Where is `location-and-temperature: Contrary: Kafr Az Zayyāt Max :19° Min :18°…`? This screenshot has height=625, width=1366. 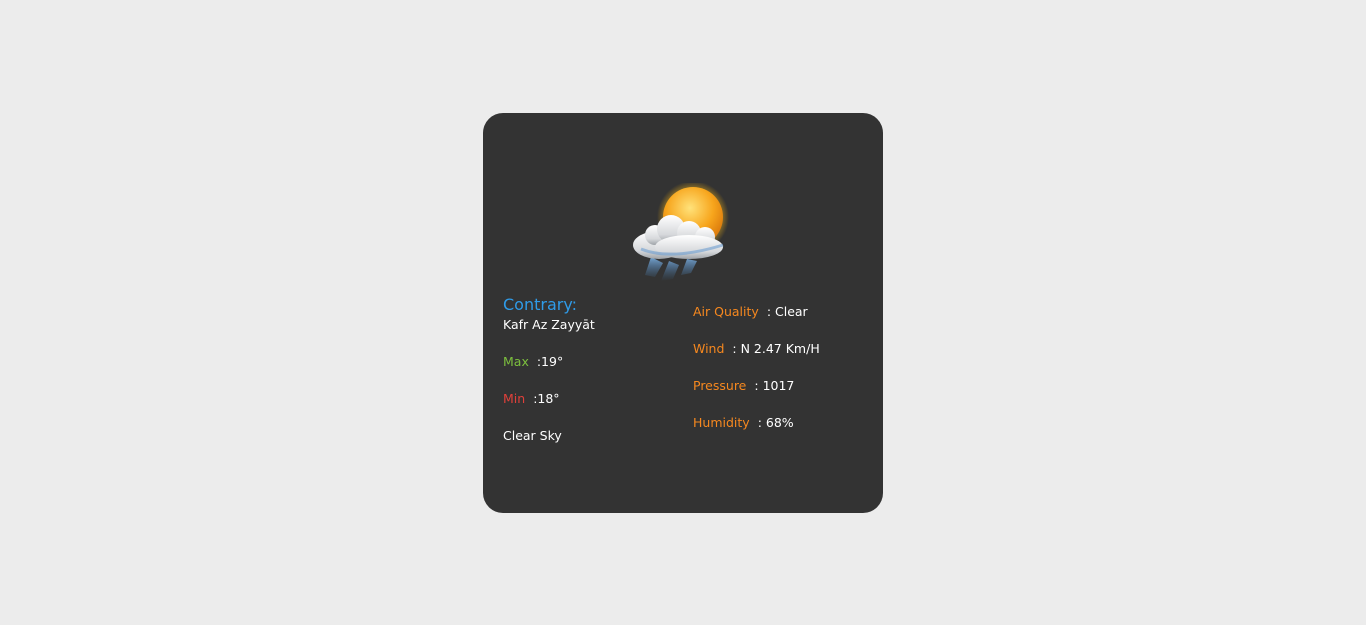
location-and-temperature: Contrary: Kafr Az Zayyāt Max :19° Min :18°… is located at coordinates (588, 370).